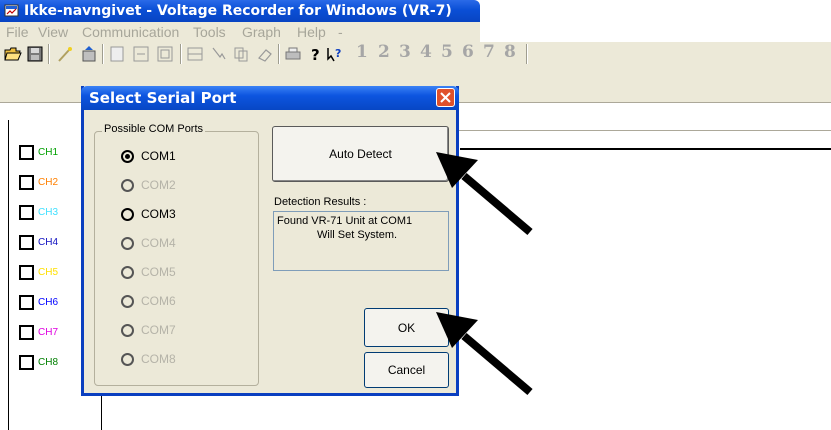 The width and height of the screenshot is (831, 430). Describe the element at coordinates (176, 258) in the screenshot. I see `com-ports-group` at that location.